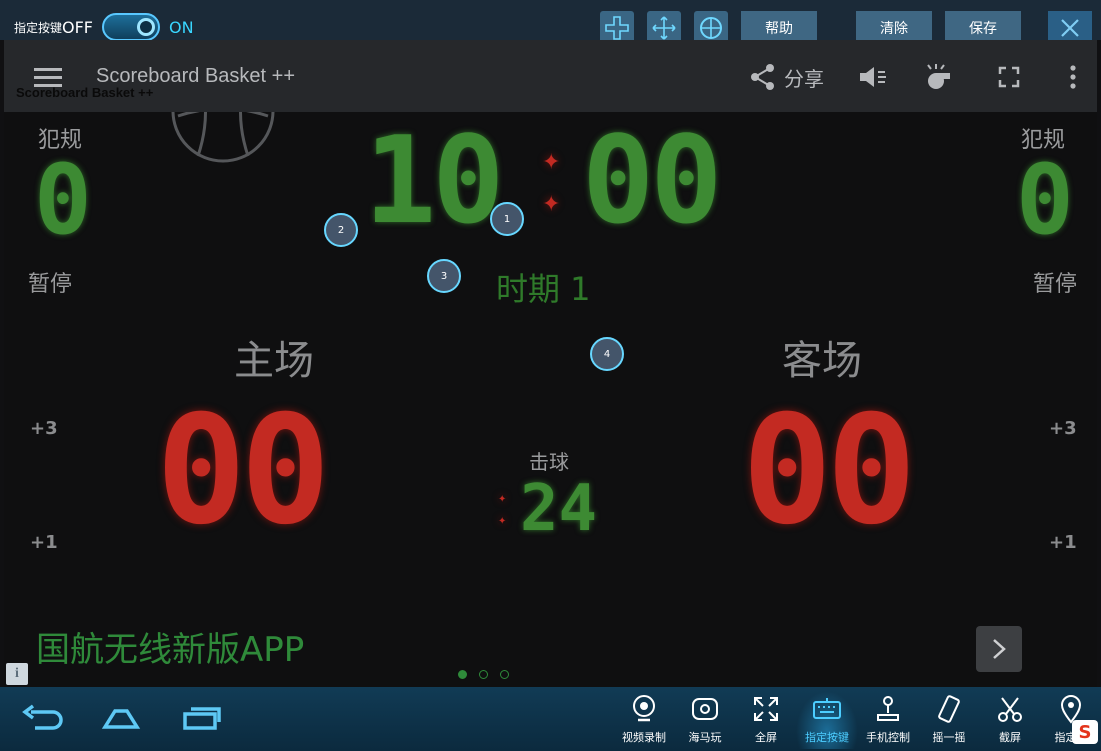 Image resolution: width=1101 pixels, height=751 pixels. I want to click on home-team-label: 主场, so click(274, 361).